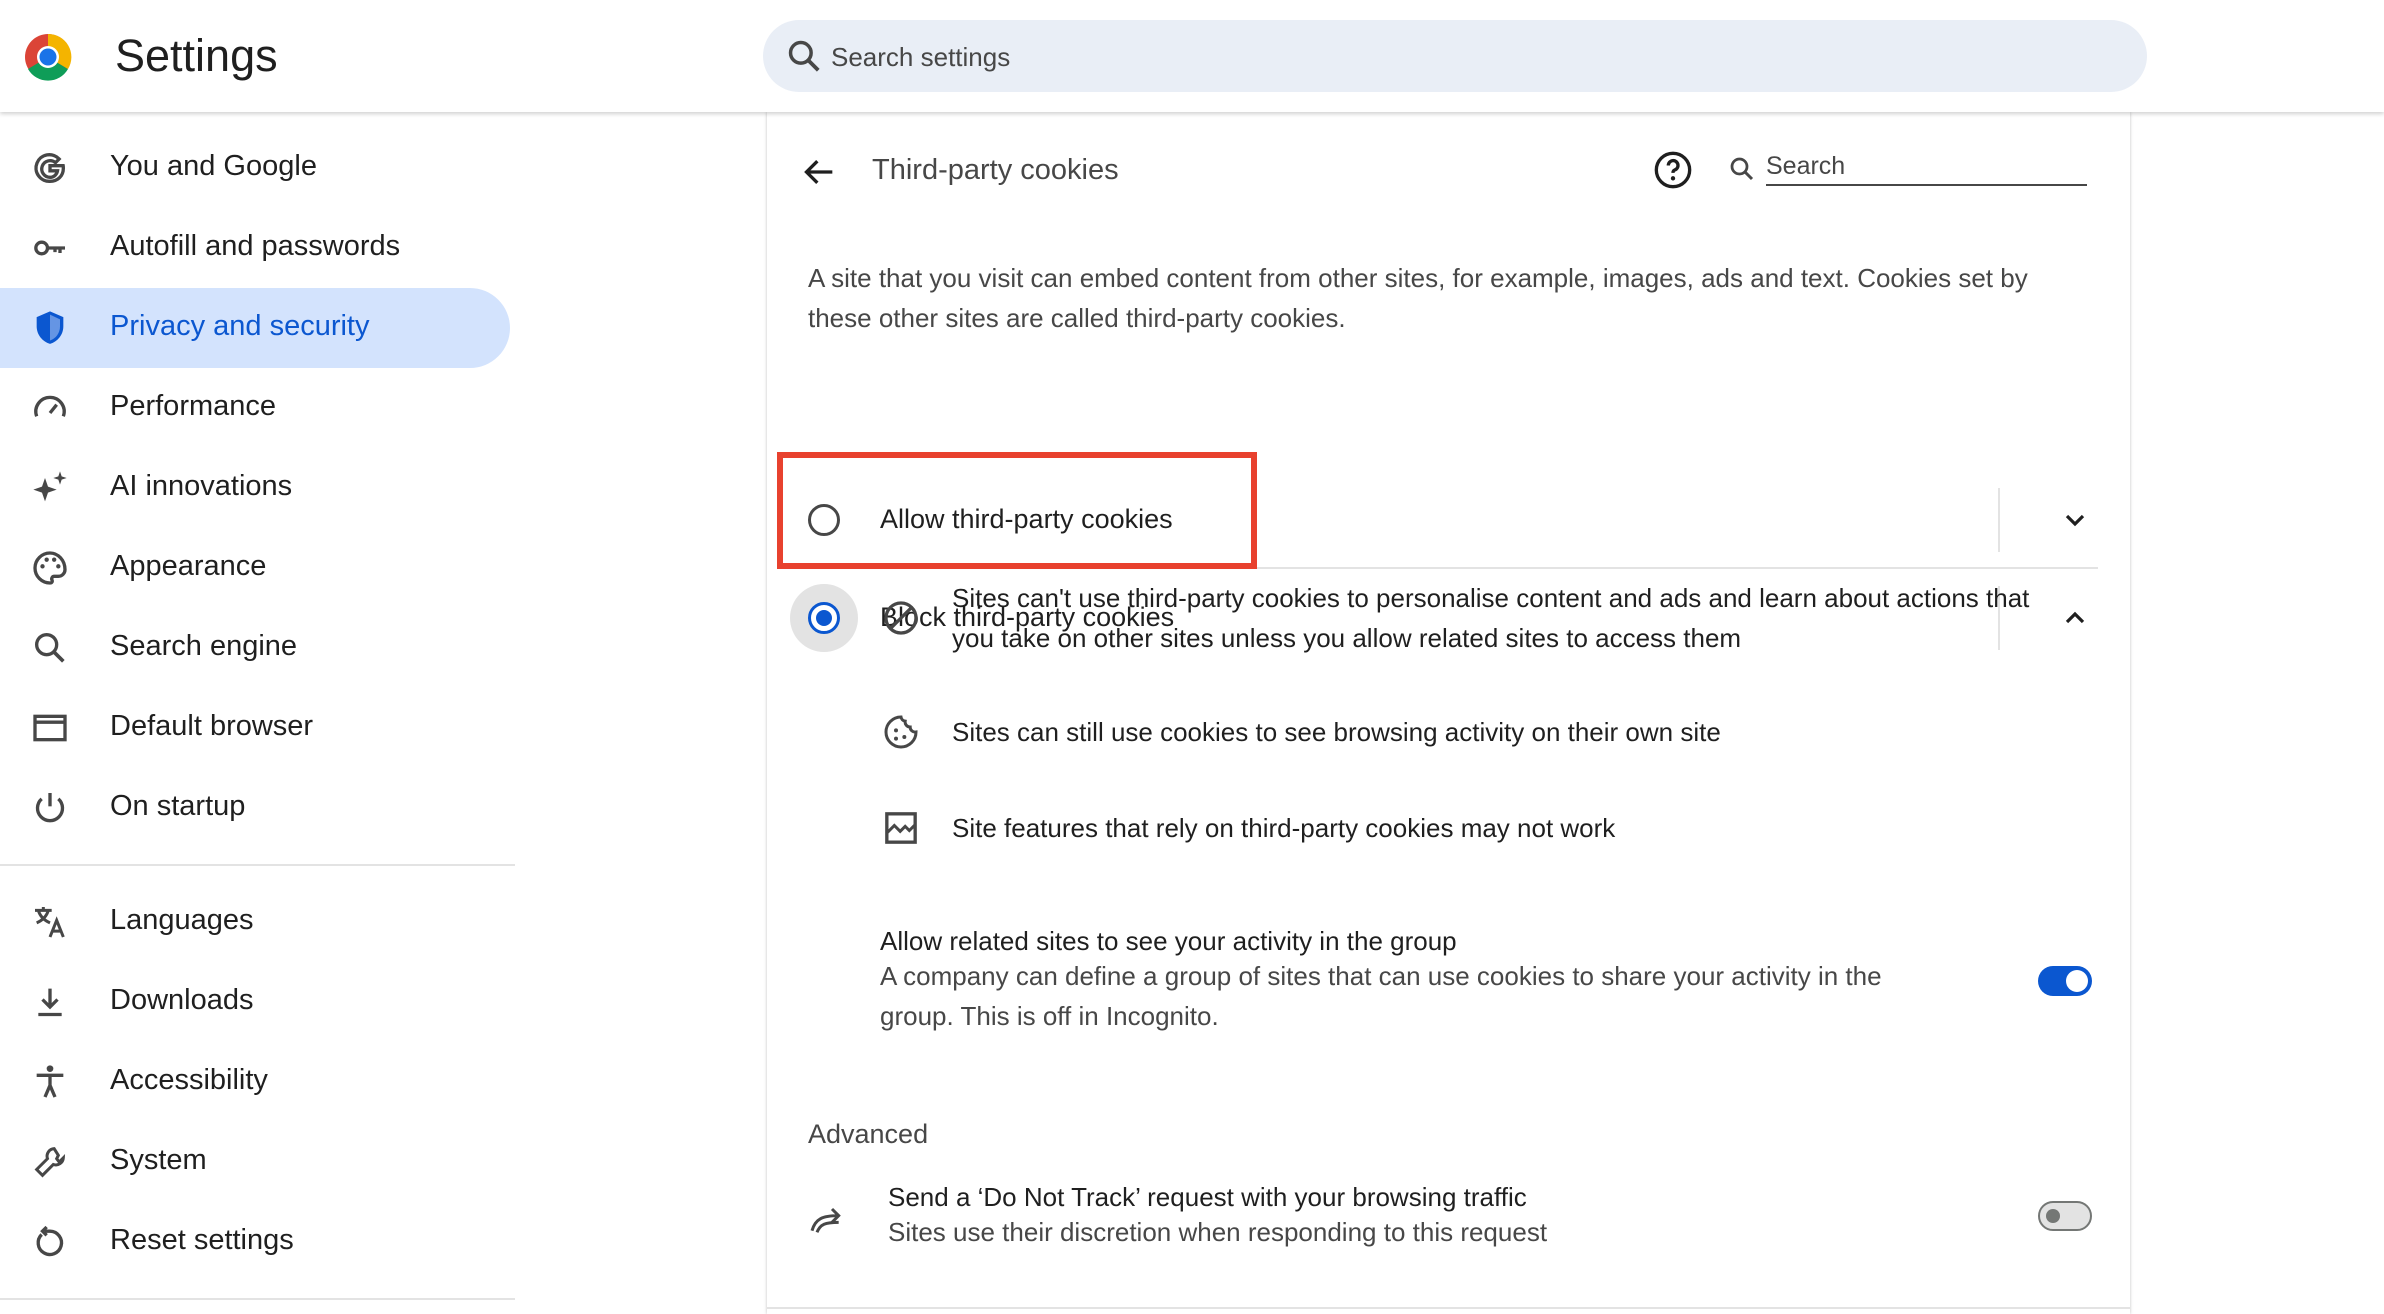  I want to click on block-radio-button, so click(824, 618).